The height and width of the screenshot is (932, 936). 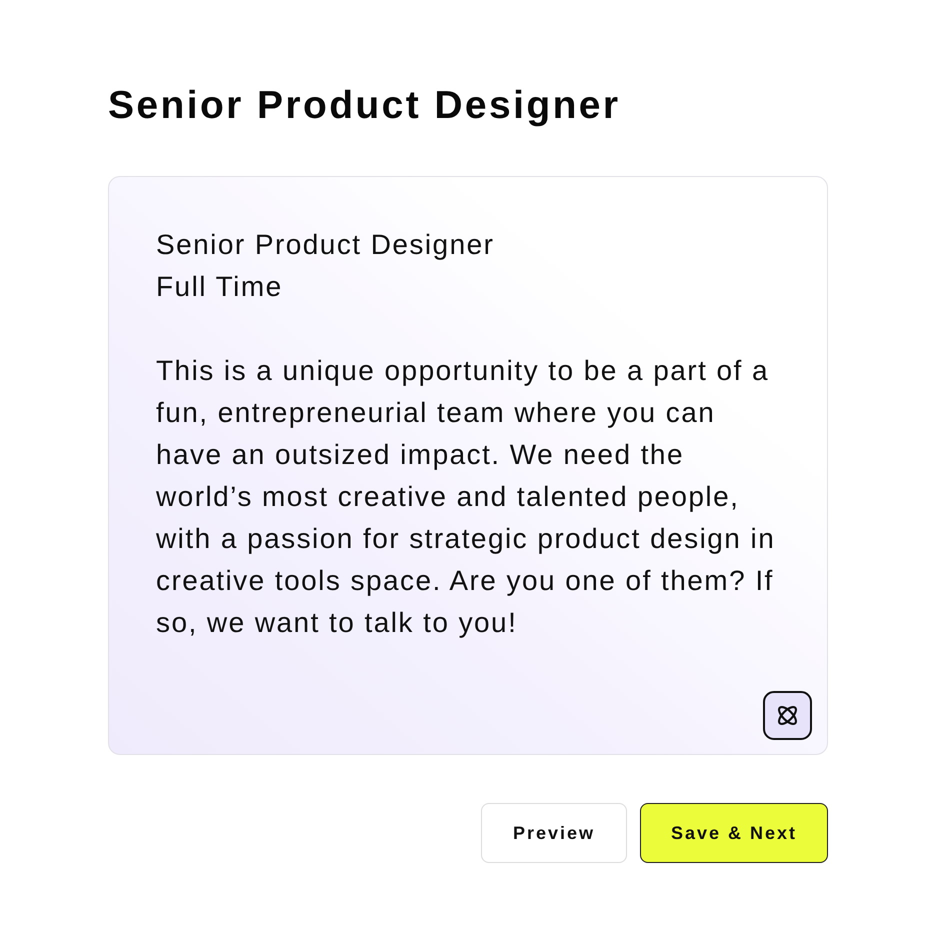 I want to click on page-title: Senior Product Designer, so click(x=365, y=105).